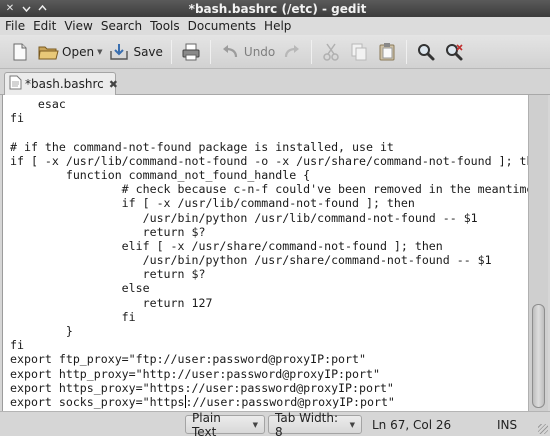  Describe the element at coordinates (148, 51) in the screenshot. I see `save-label: Save` at that location.